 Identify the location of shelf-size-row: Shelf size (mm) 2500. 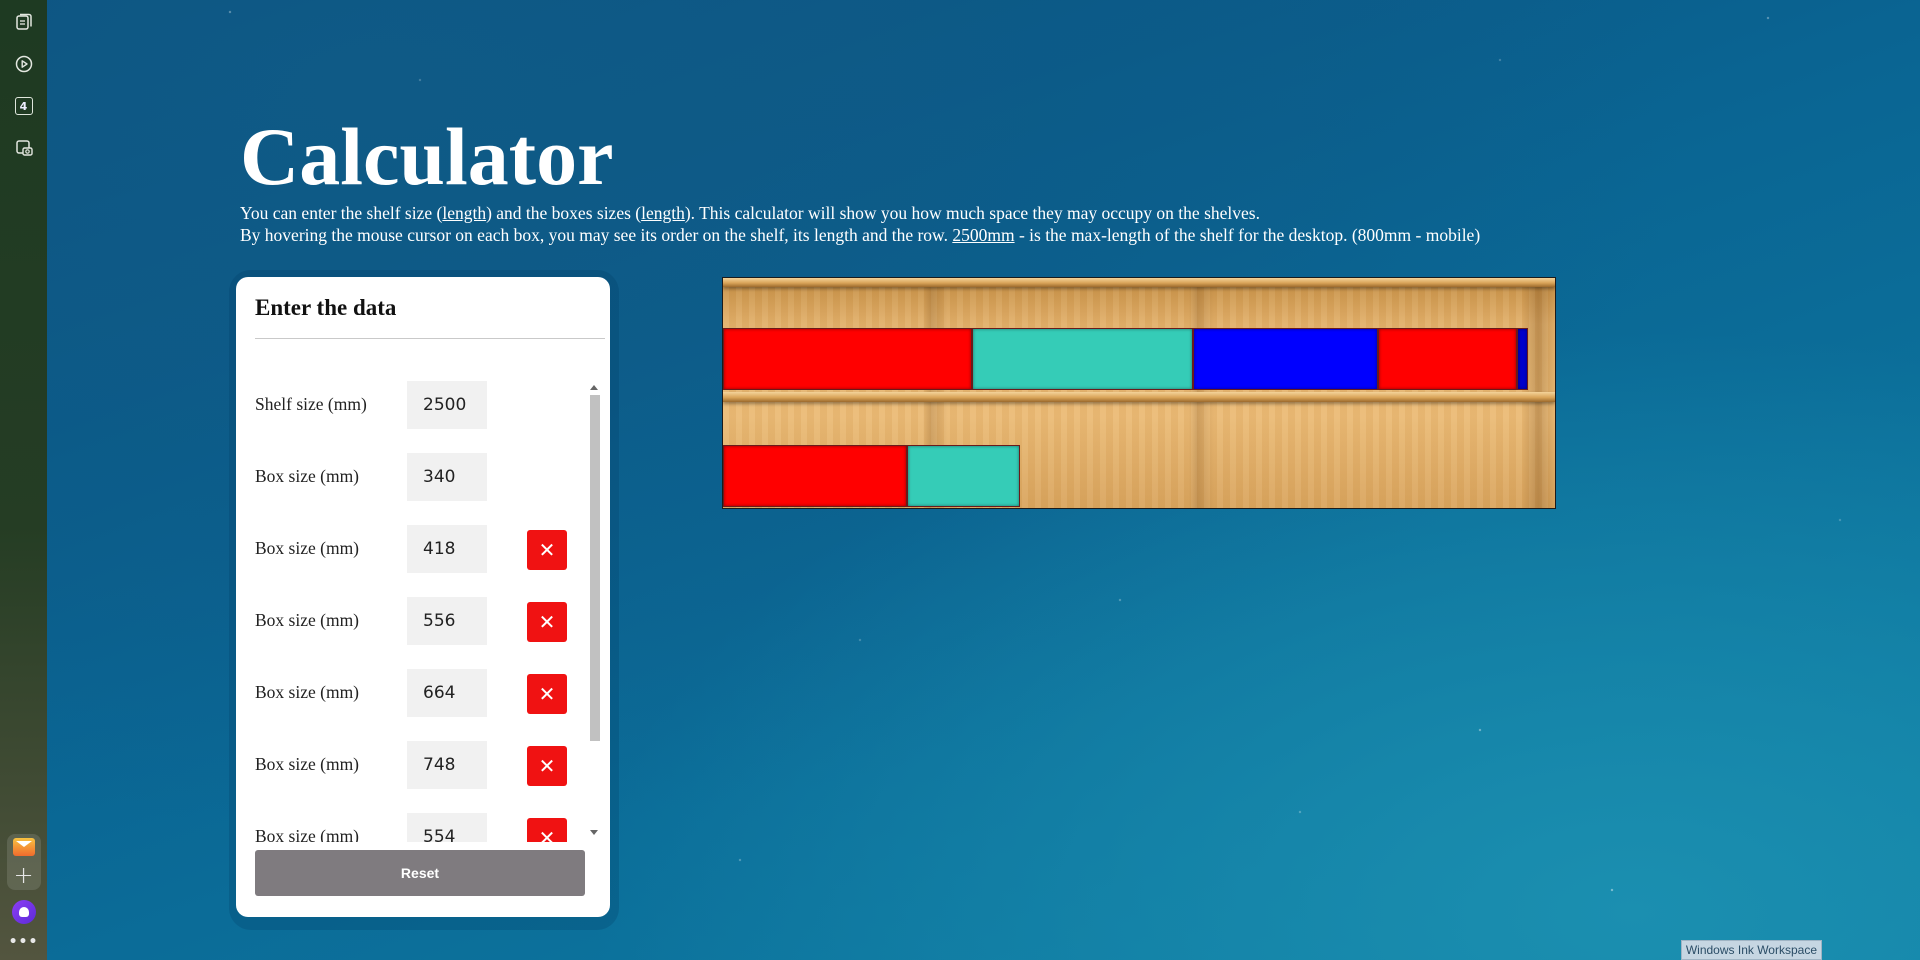
(420, 405).